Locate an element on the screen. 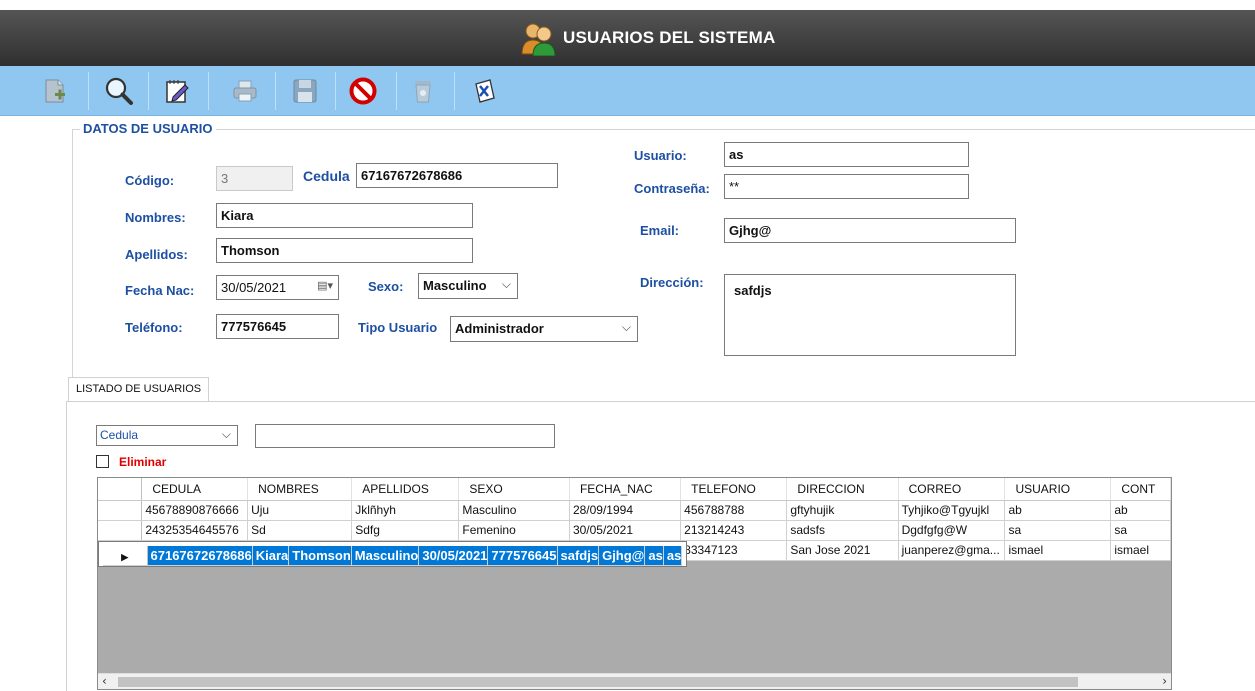 The height and width of the screenshot is (691, 1255). column-header: USUARIO is located at coordinates (1058, 489).